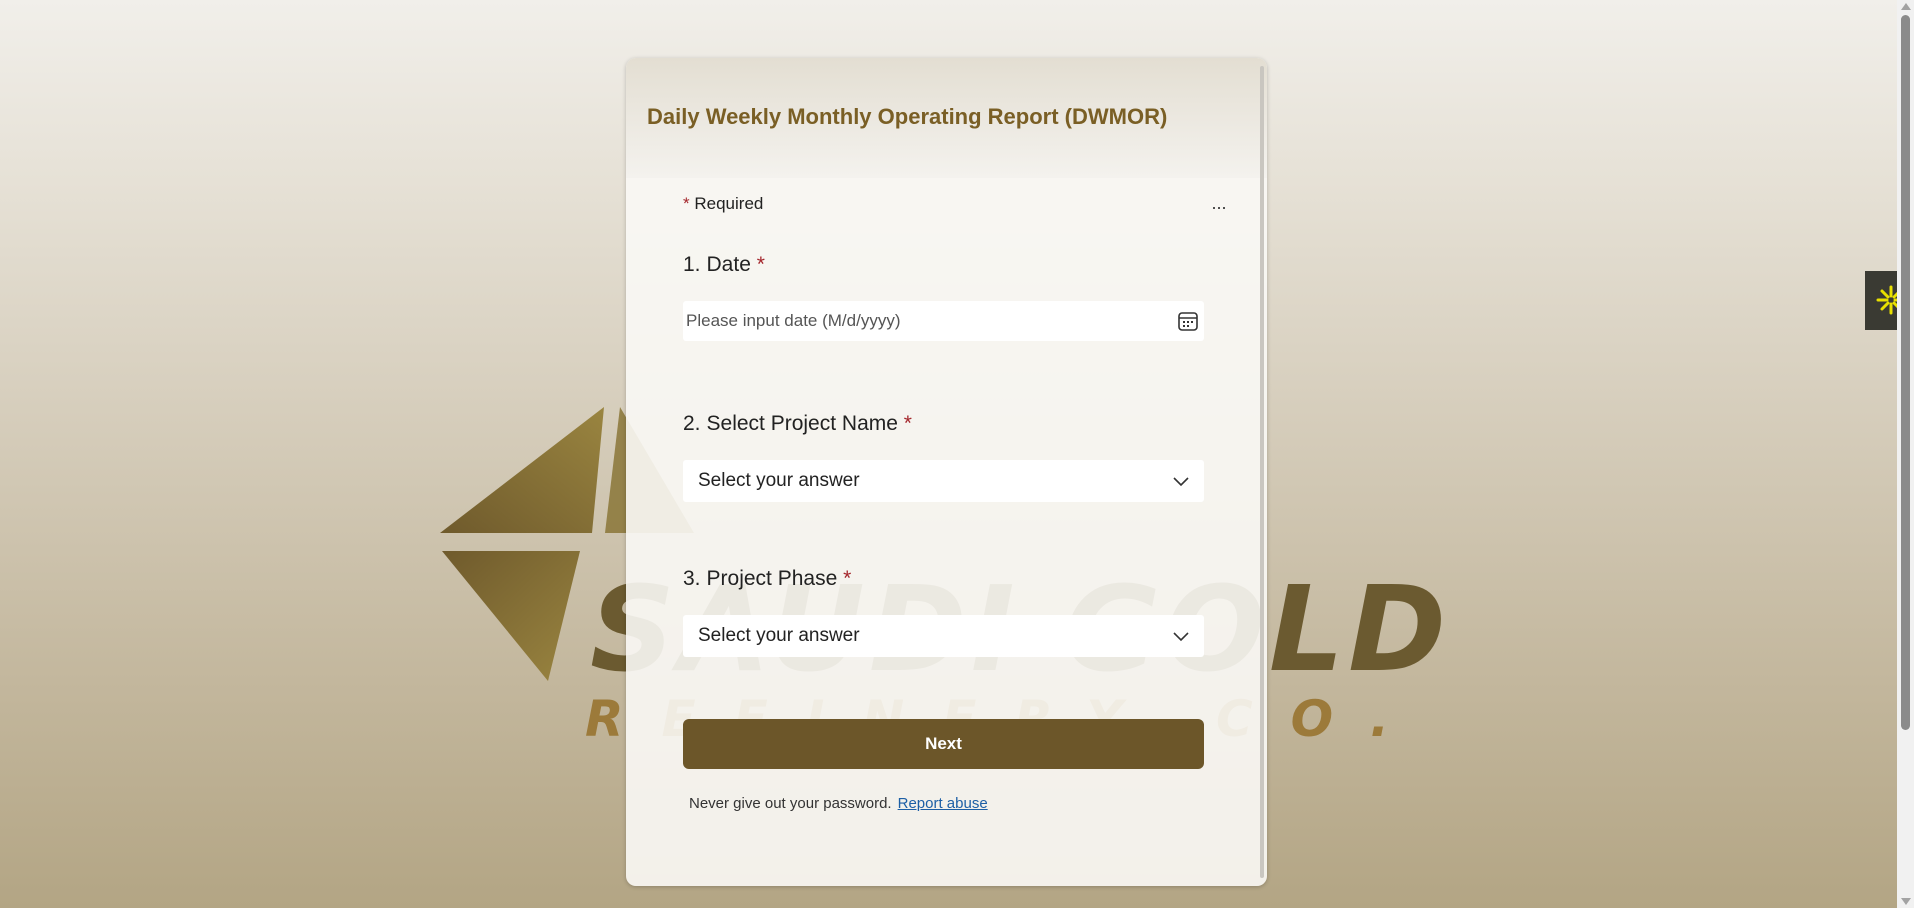 The image size is (1914, 908). I want to click on scroll-thumb, so click(1905, 372).